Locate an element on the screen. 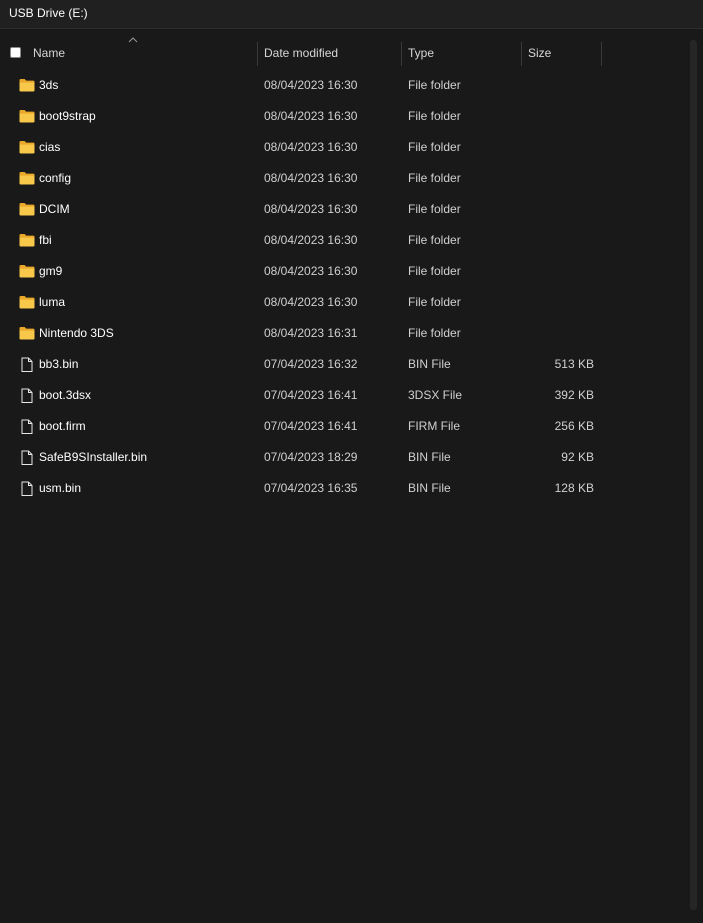 The height and width of the screenshot is (923, 703). file-name: boot9strap is located at coordinates (67, 116).